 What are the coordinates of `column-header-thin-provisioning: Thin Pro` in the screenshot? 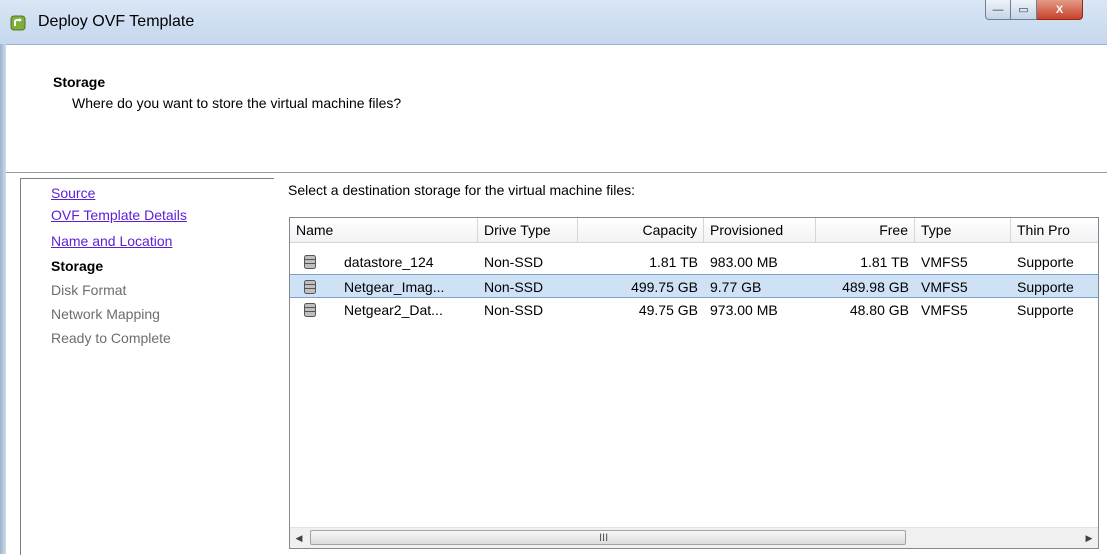 It's located at (1054, 230).